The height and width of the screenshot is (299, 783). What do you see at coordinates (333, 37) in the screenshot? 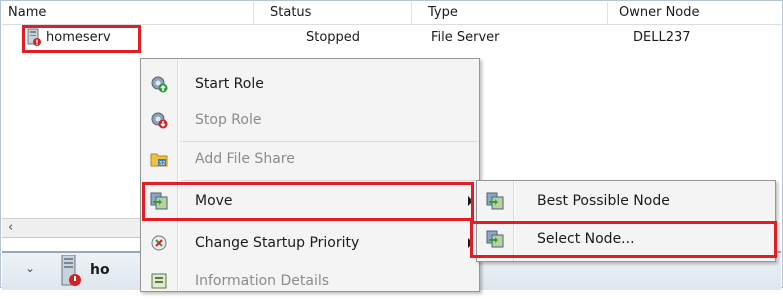
I see `row-status: Stopped` at bounding box center [333, 37].